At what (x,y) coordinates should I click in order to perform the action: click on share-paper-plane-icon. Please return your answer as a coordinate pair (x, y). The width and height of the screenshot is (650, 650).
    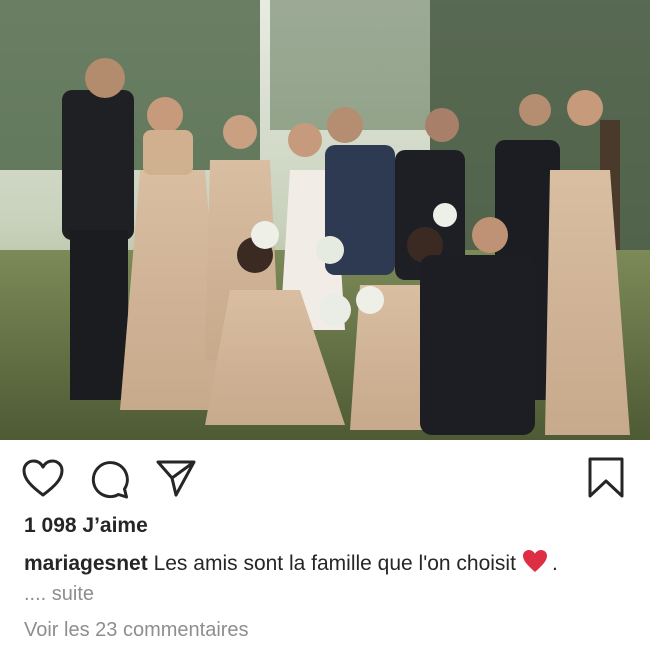
    Looking at the image, I should click on (176, 478).